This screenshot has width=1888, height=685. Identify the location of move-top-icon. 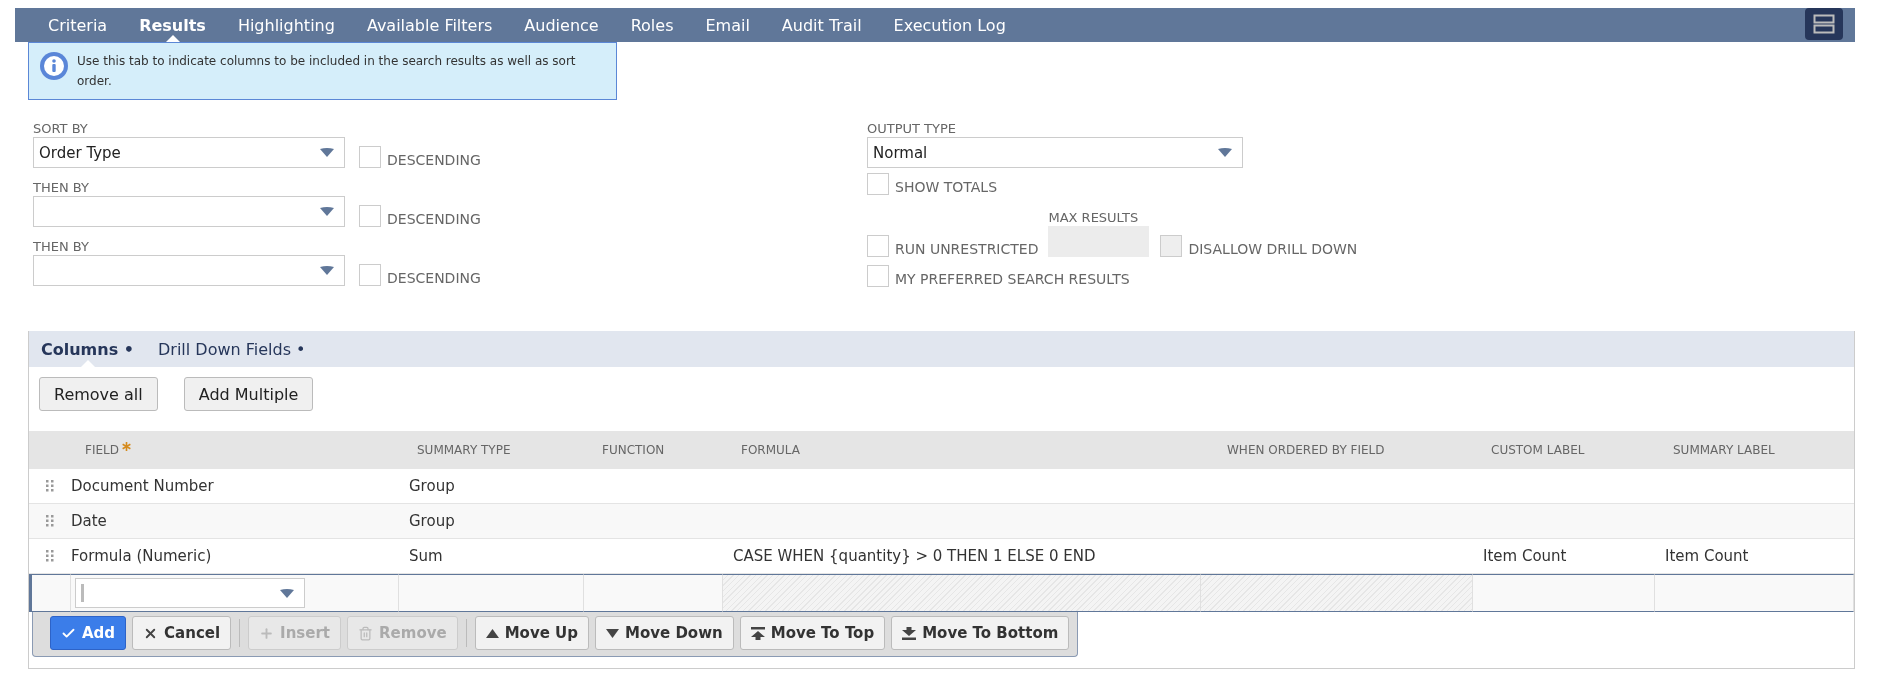
(757, 633).